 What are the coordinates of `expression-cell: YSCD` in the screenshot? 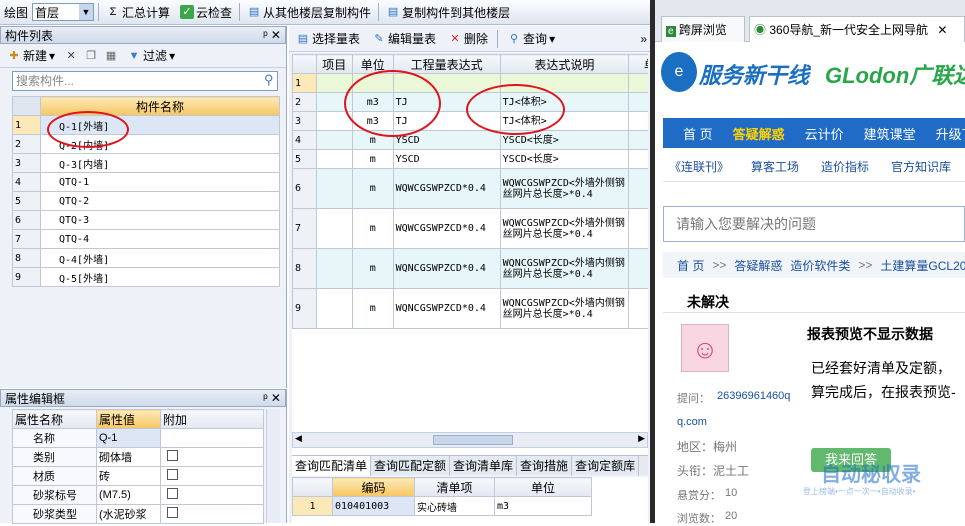 It's located at (446, 159).